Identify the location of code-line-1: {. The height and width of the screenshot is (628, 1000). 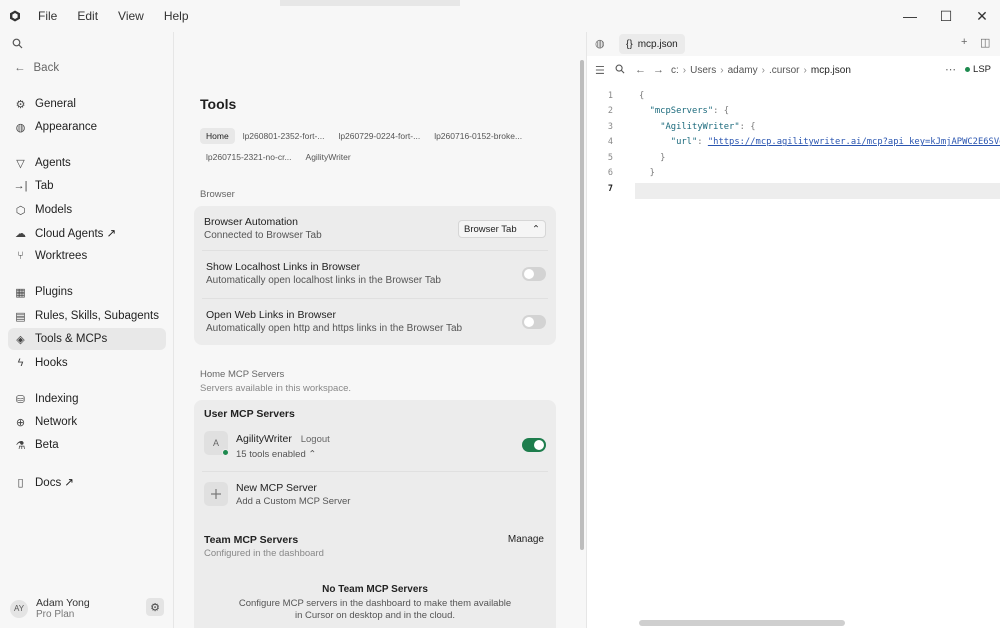
(642, 95).